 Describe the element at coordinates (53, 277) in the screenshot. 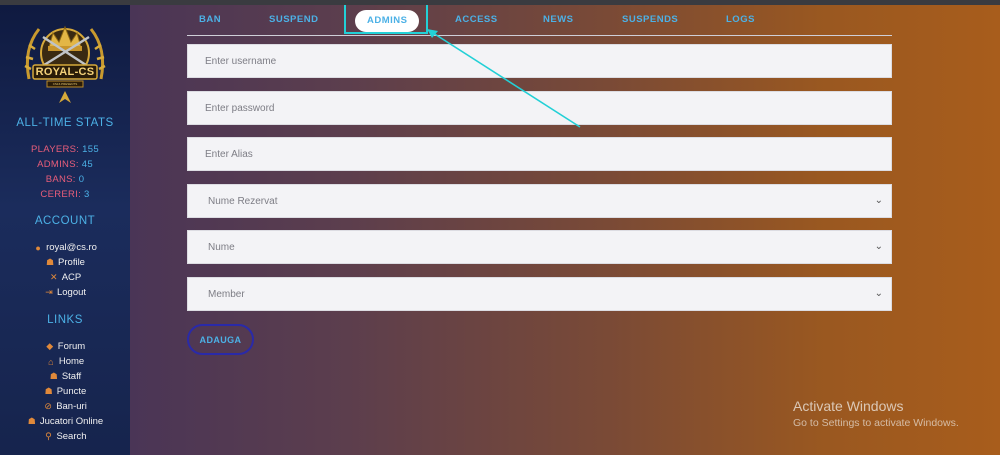

I see `tools-icon: ✕` at that location.